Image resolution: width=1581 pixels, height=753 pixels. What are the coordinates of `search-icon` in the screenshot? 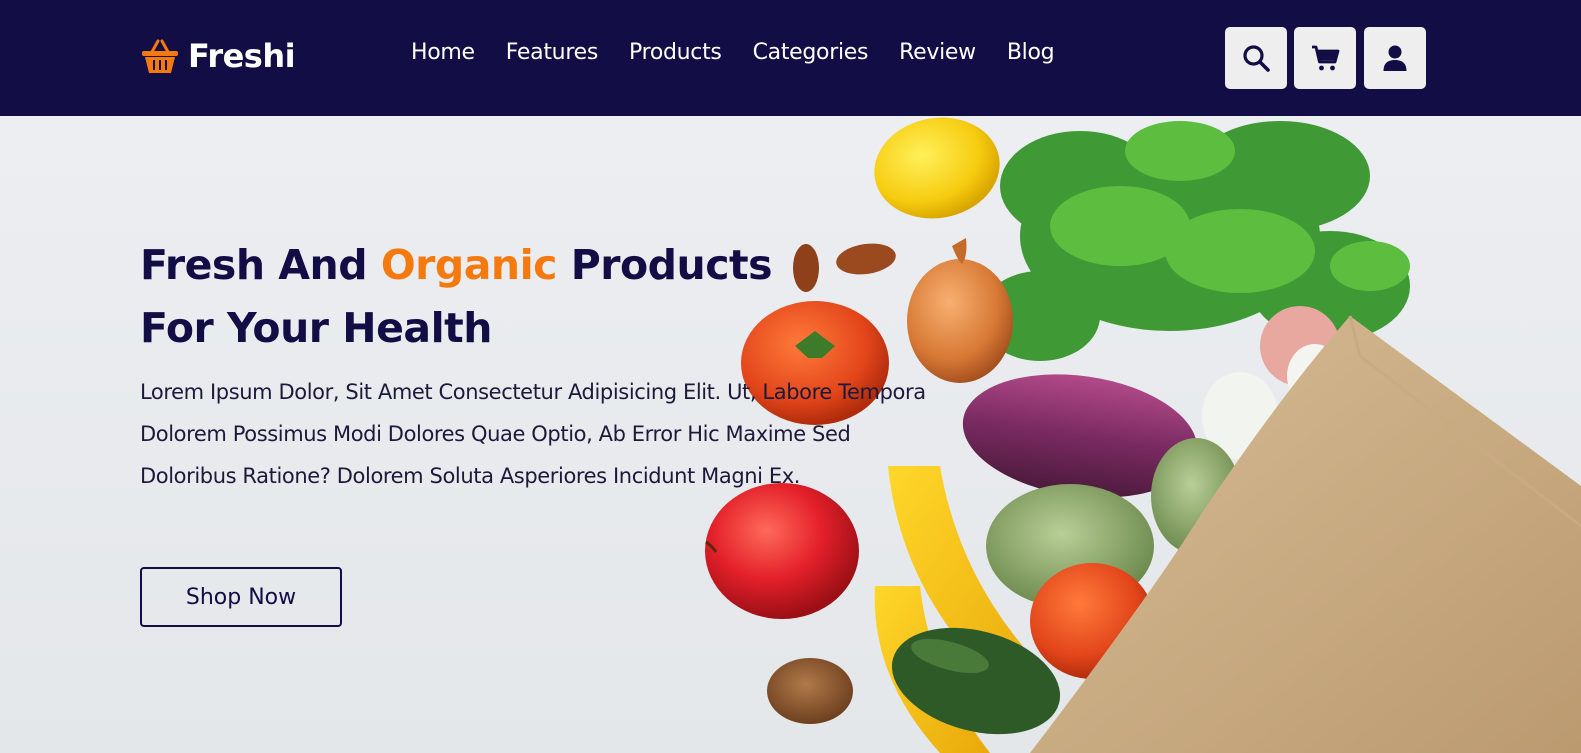 It's located at (1256, 58).